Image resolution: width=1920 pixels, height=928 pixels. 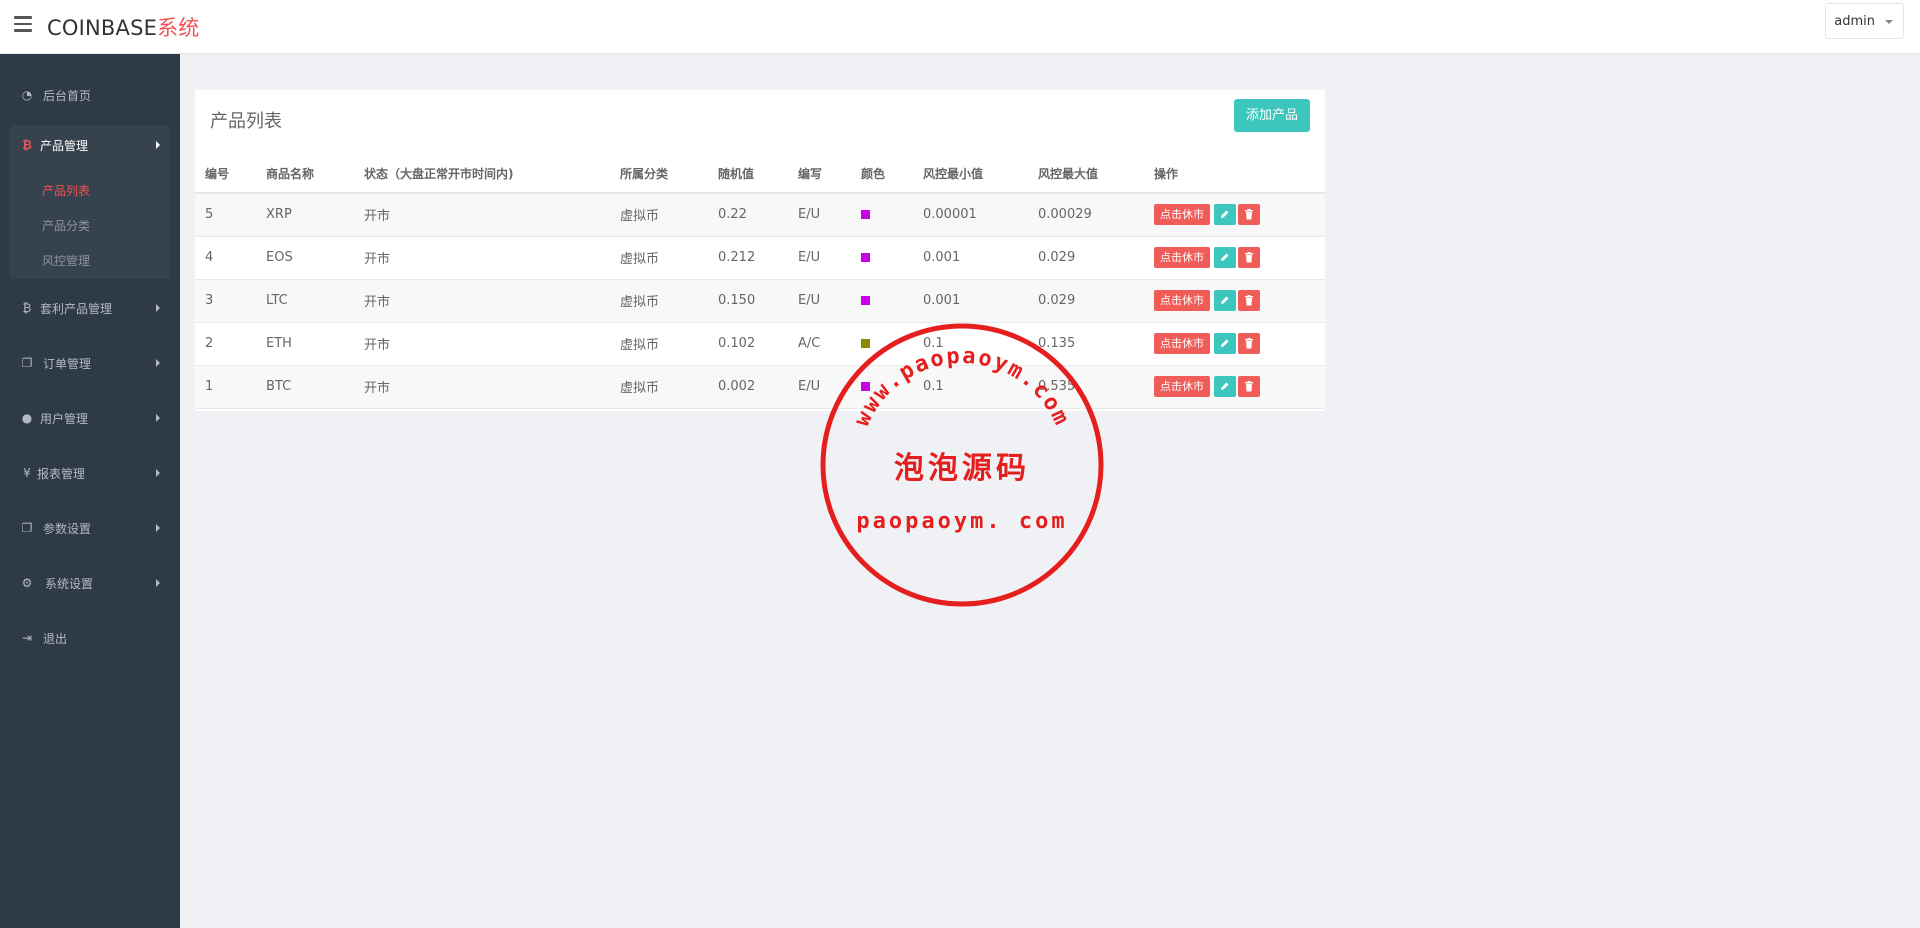 I want to click on cell-id: 3, so click(x=225, y=301).